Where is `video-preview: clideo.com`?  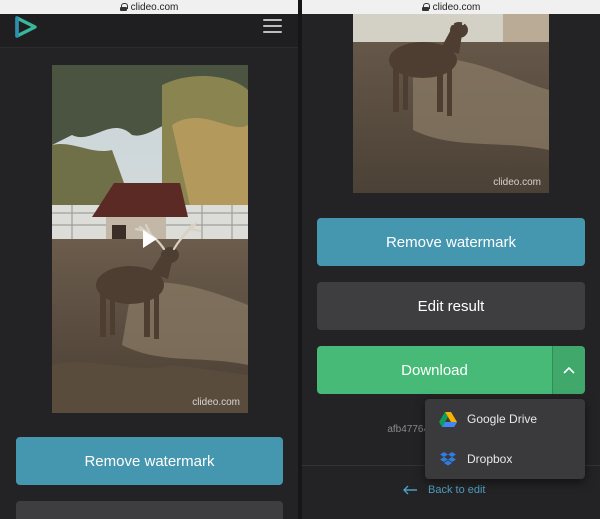
video-preview: clideo.com is located at coordinates (451, 96).